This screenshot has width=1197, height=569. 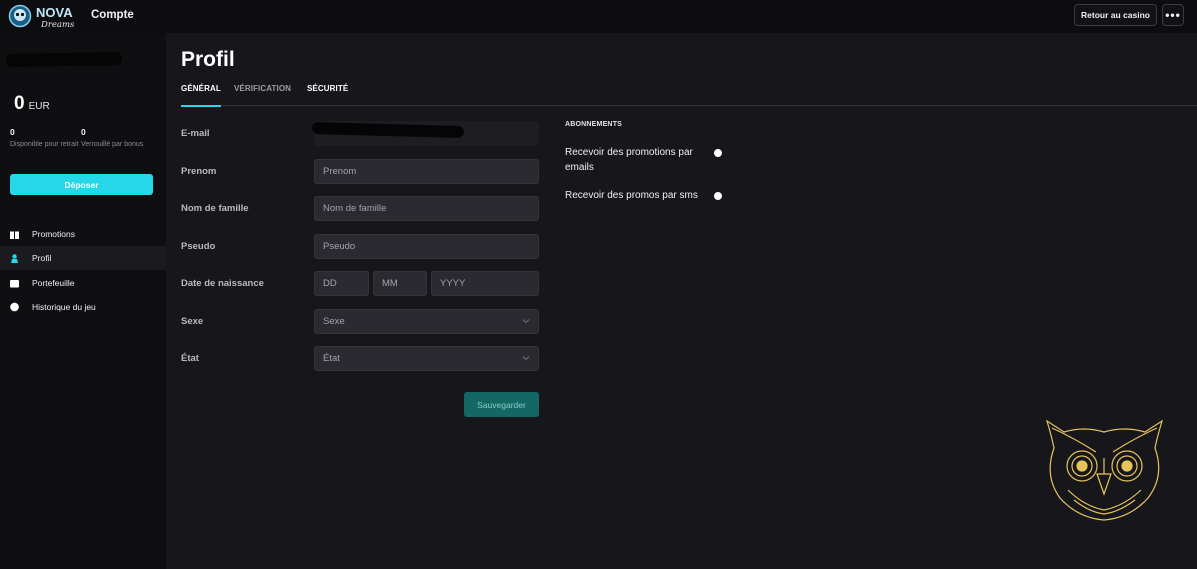 What do you see at coordinates (83, 283) in the screenshot?
I see `sidebar-item-portefeuille: Portefeuille` at bounding box center [83, 283].